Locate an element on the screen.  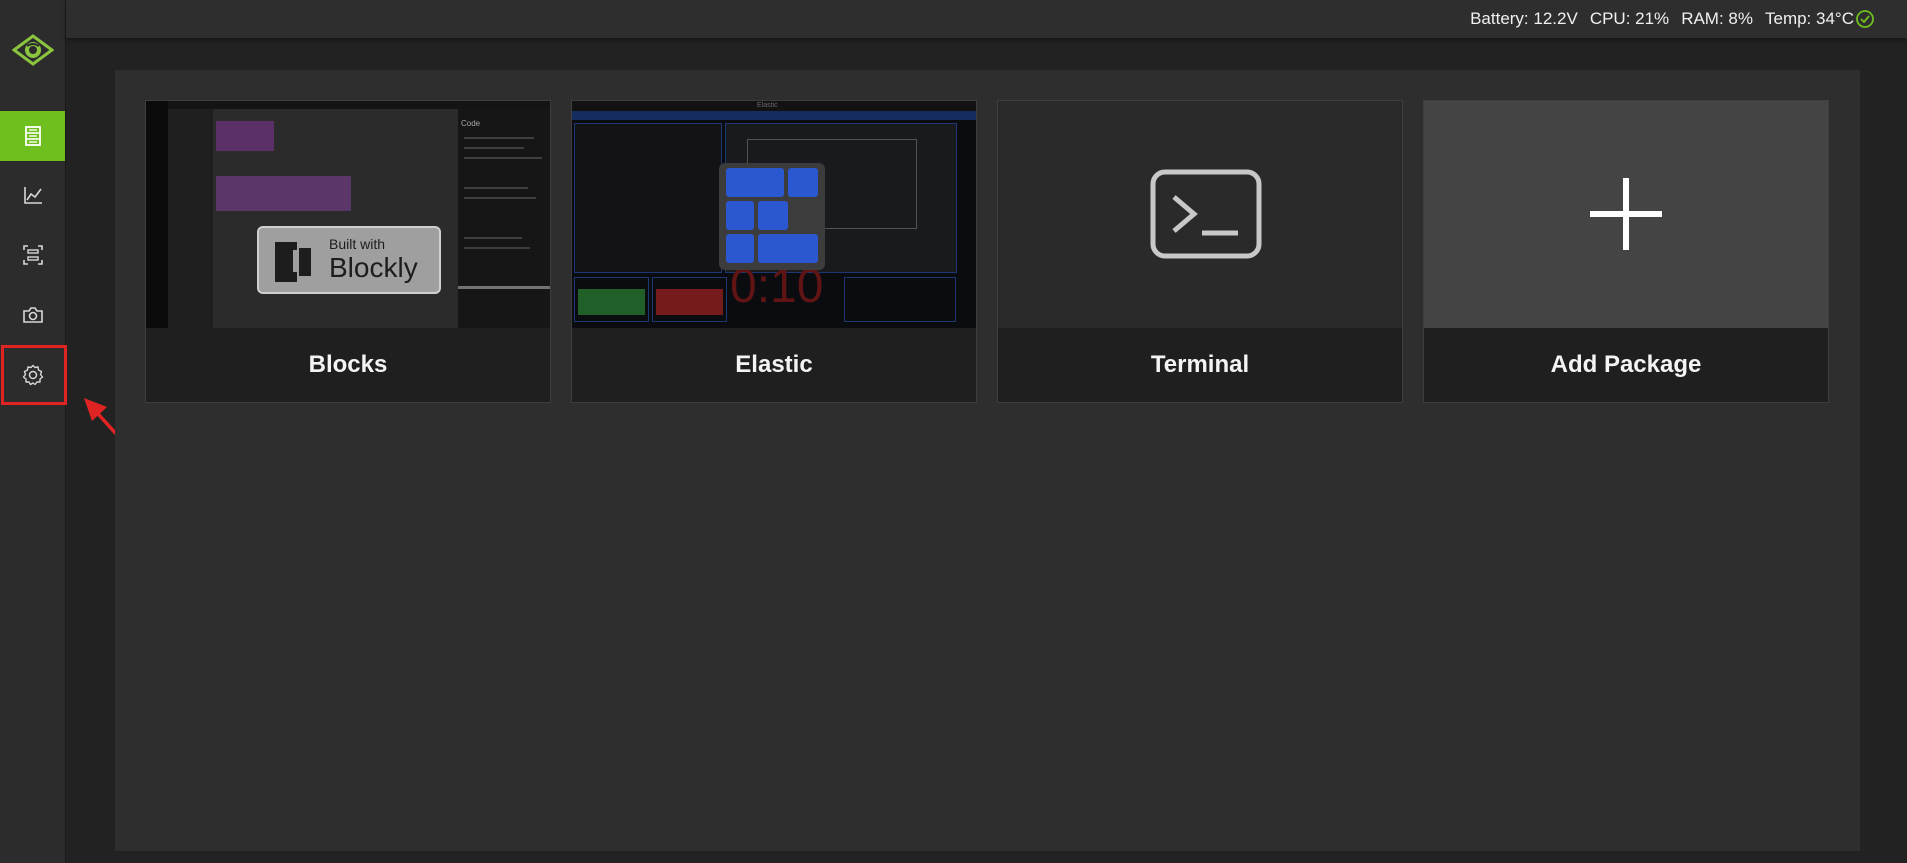
package-name: Blocks is located at coordinates (348, 364).